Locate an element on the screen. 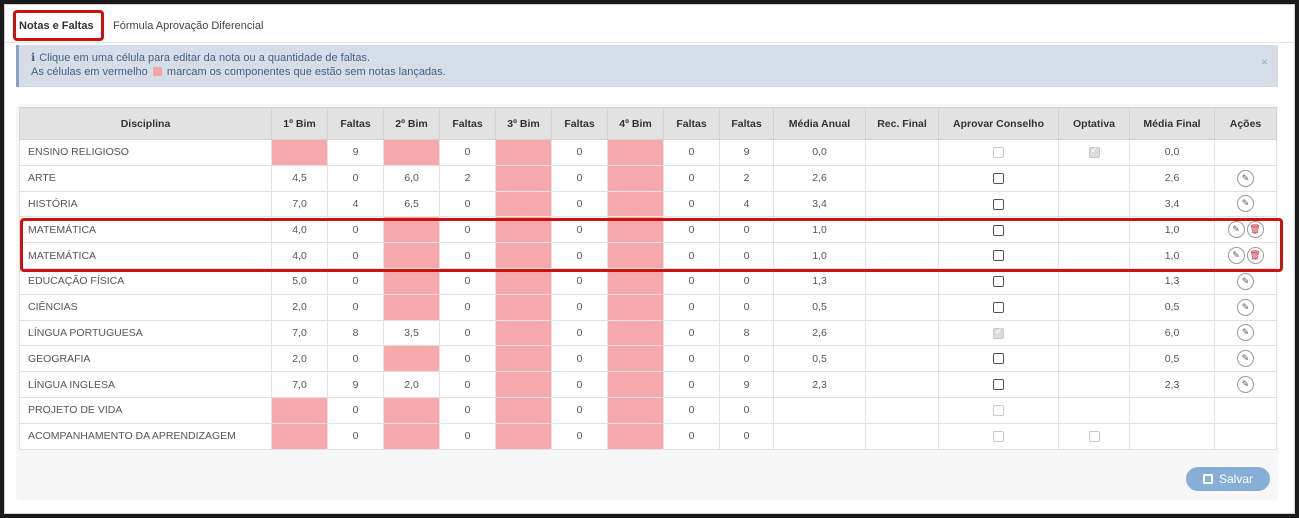  tab-formula-aprovacao-diferencial: Fórmula Aprovação Diferencial is located at coordinates (188, 26).